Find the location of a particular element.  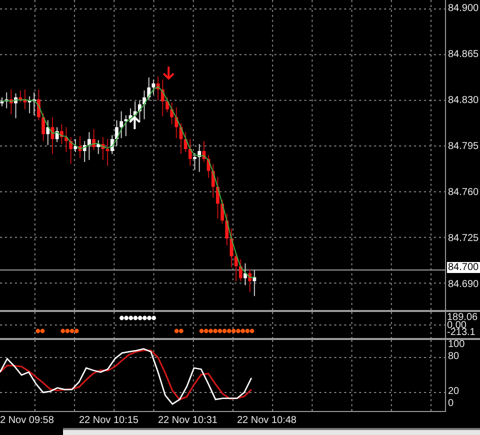

time-label: 22 Nov 10:48 is located at coordinates (267, 420).